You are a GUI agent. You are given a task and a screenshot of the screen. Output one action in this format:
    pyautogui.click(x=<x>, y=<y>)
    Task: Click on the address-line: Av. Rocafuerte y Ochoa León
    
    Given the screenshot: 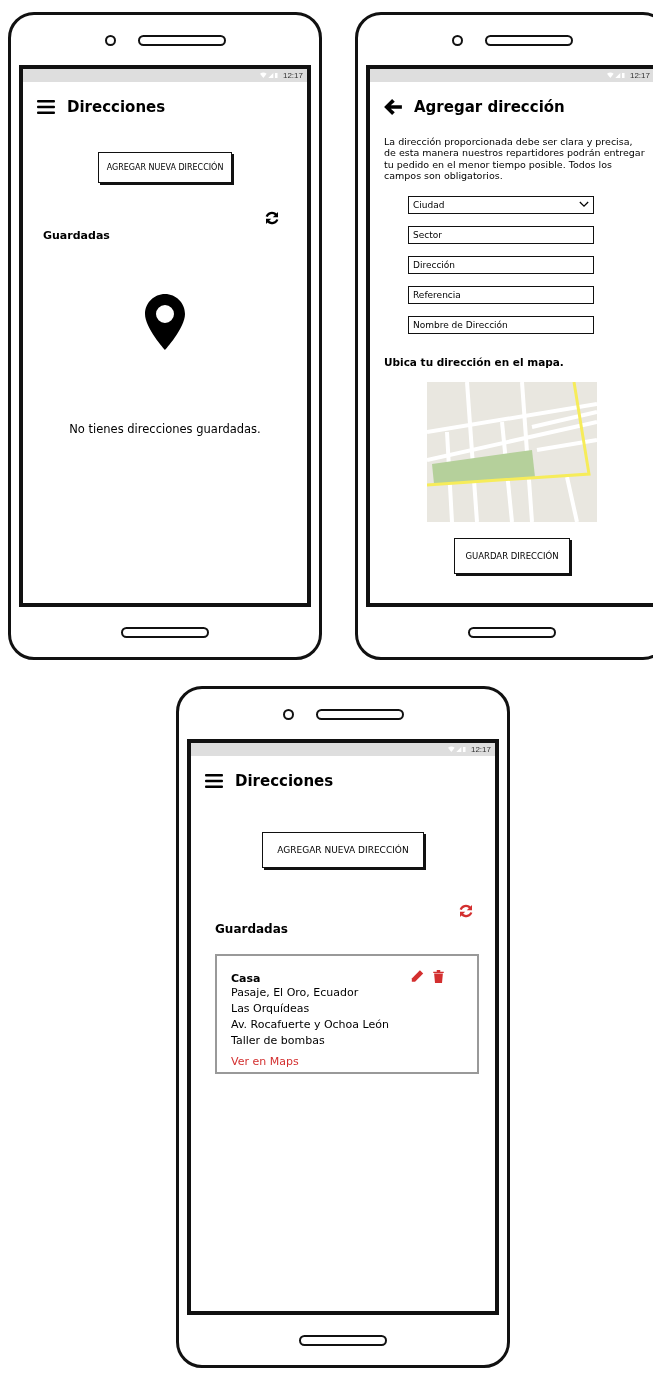 What is the action you would take?
    pyautogui.click(x=310, y=1025)
    